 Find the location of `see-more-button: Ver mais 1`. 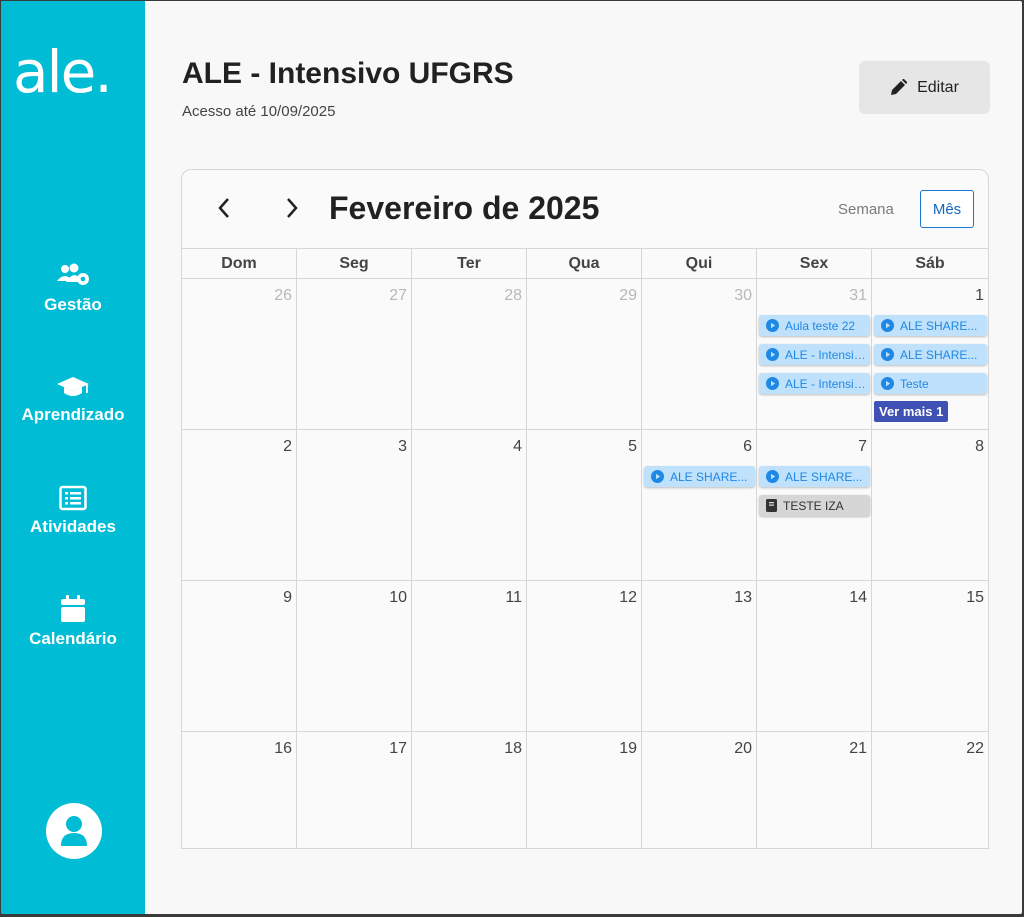

see-more-button: Ver mais 1 is located at coordinates (911, 411).